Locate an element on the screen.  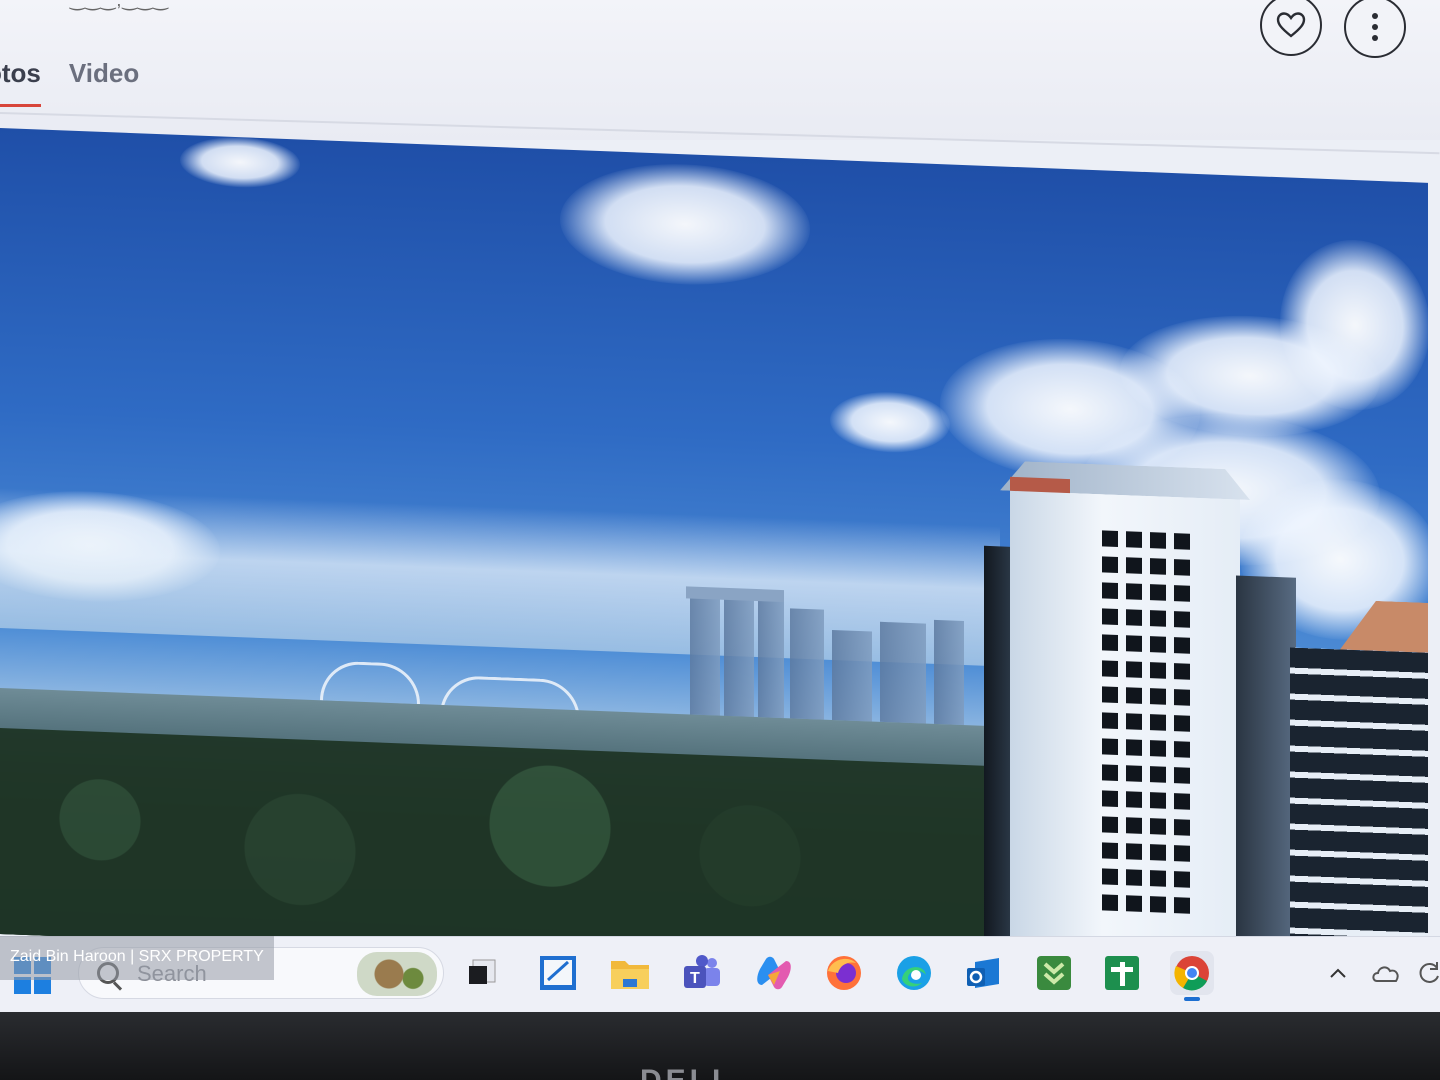
tab-video: Video is located at coordinates (104, 82).